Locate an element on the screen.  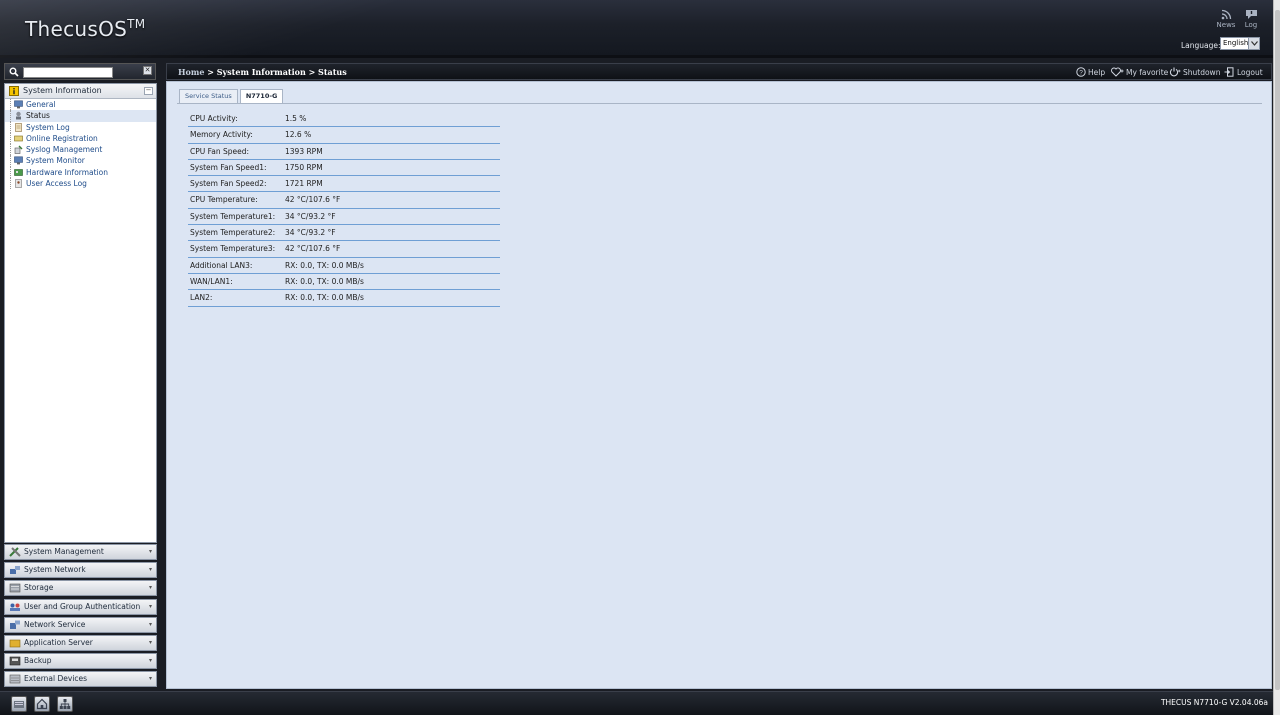
news-button: News is located at coordinates (1226, 18).